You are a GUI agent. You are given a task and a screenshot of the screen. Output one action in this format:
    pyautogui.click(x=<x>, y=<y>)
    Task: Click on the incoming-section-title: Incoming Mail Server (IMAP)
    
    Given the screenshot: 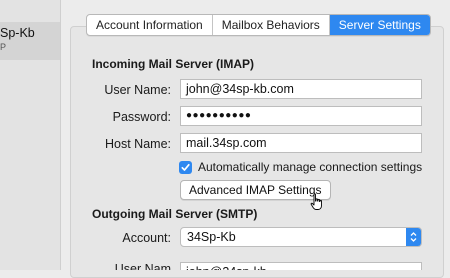 What is the action you would take?
    pyautogui.click(x=173, y=64)
    